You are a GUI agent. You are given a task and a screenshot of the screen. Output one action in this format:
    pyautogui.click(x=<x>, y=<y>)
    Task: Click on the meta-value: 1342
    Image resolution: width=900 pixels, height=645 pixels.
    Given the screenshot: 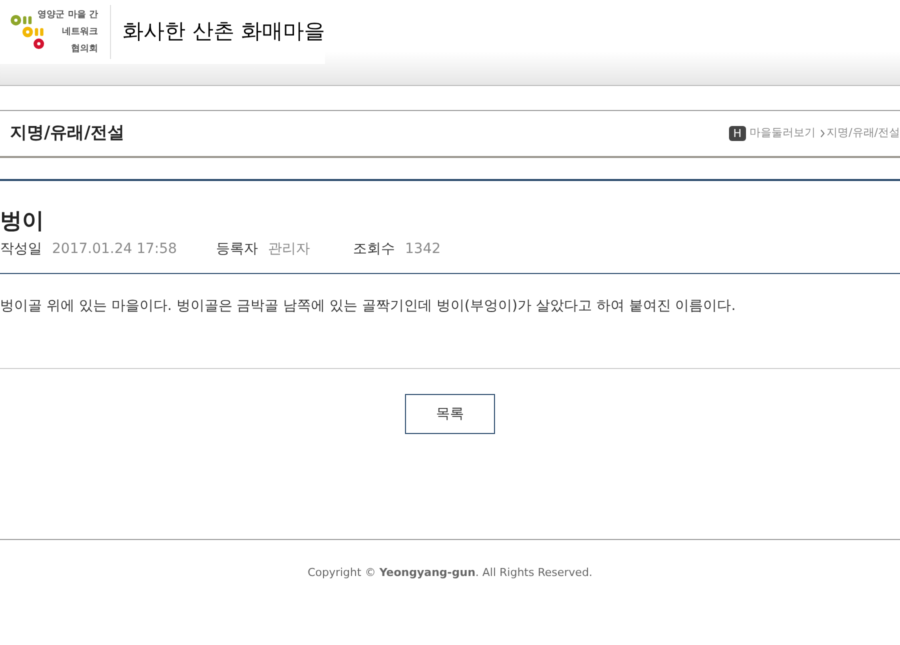 What is the action you would take?
    pyautogui.click(x=423, y=249)
    